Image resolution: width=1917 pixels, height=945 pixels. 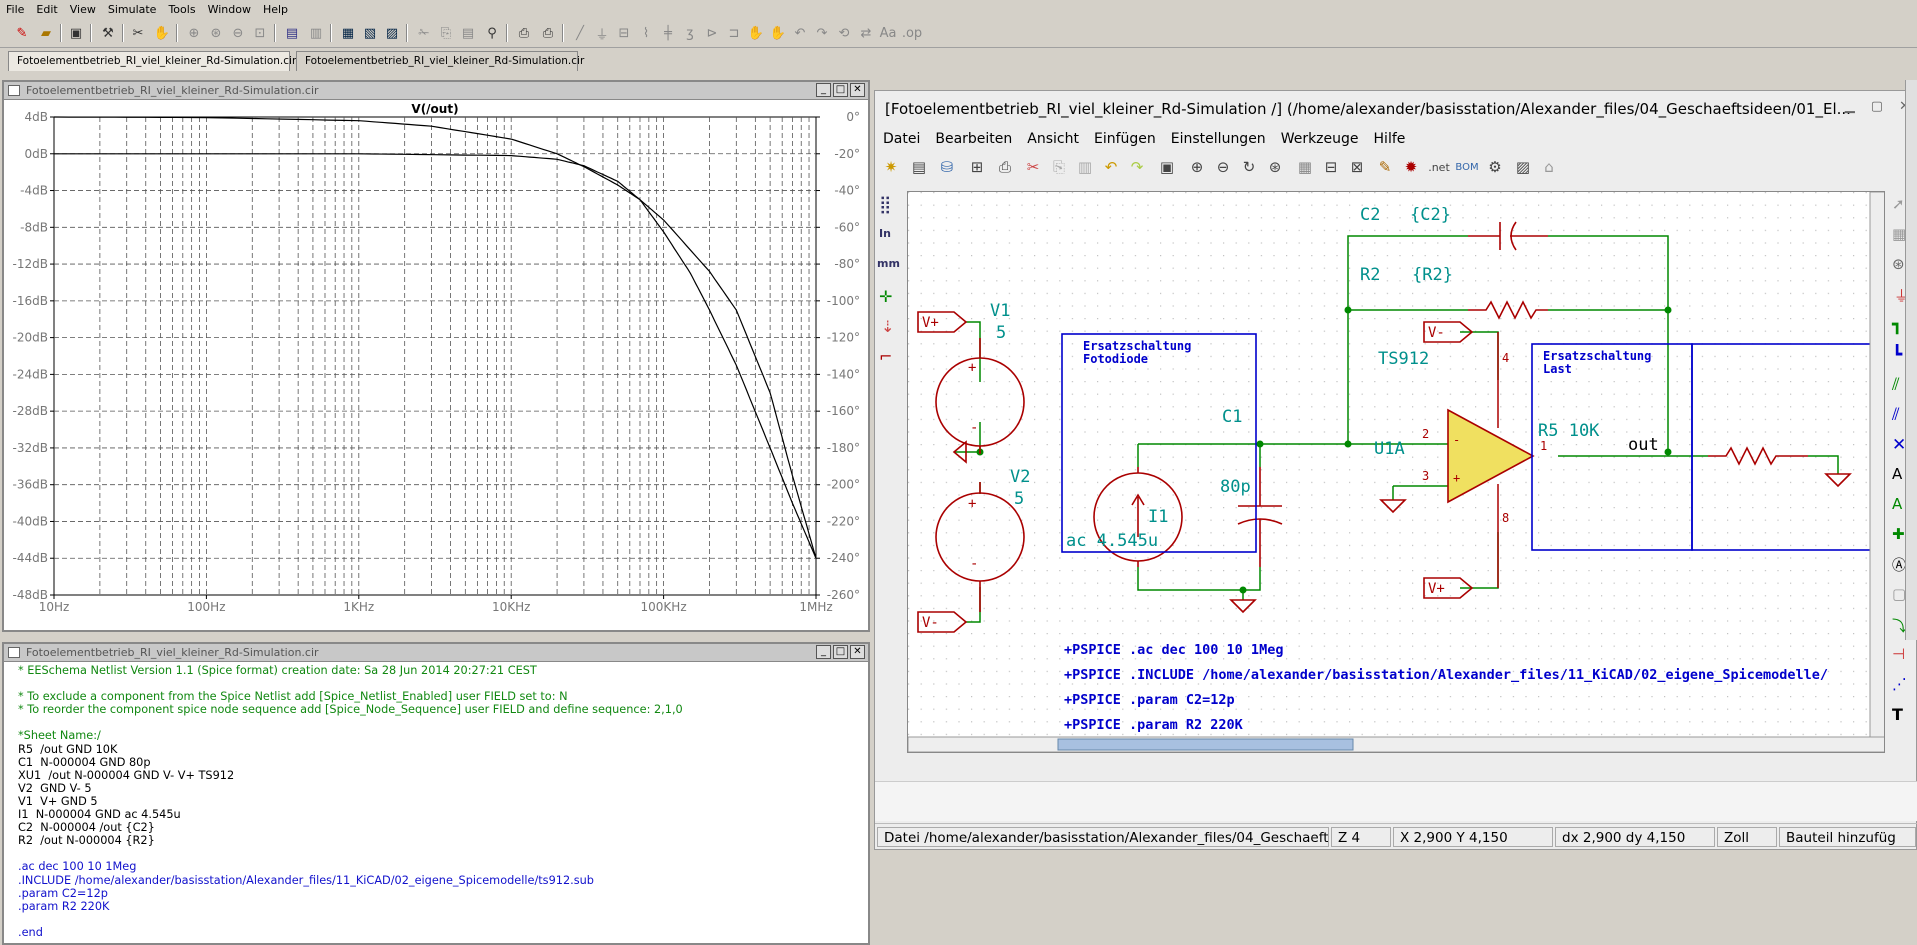 I want to click on redo-icon: ↷, so click(x=1137, y=167).